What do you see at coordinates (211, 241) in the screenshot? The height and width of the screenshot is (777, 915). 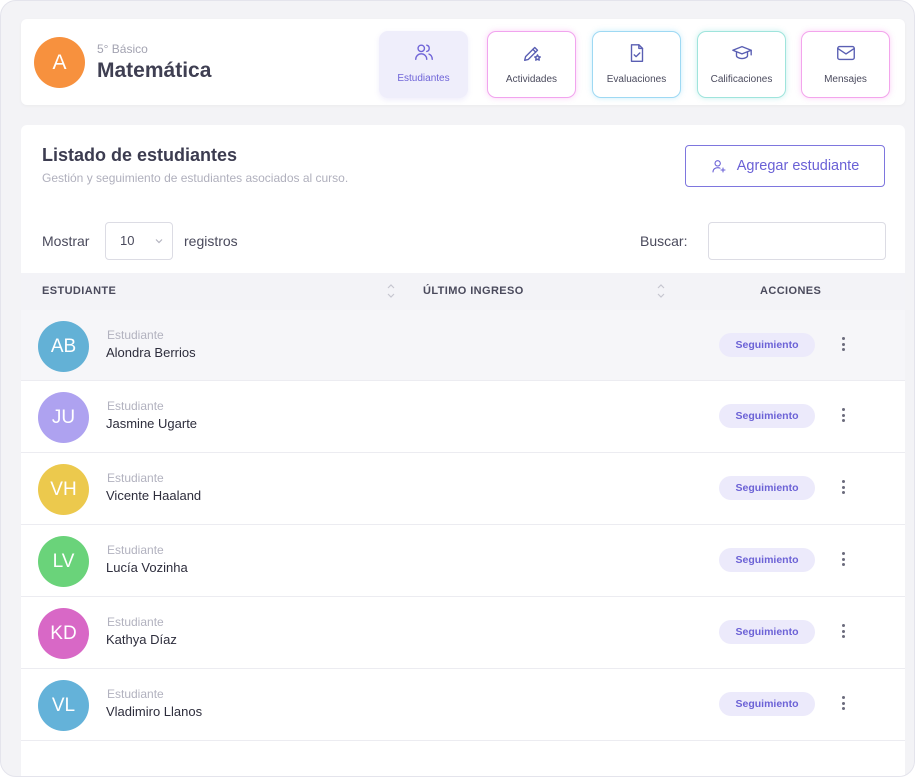 I see `records-label: registros` at bounding box center [211, 241].